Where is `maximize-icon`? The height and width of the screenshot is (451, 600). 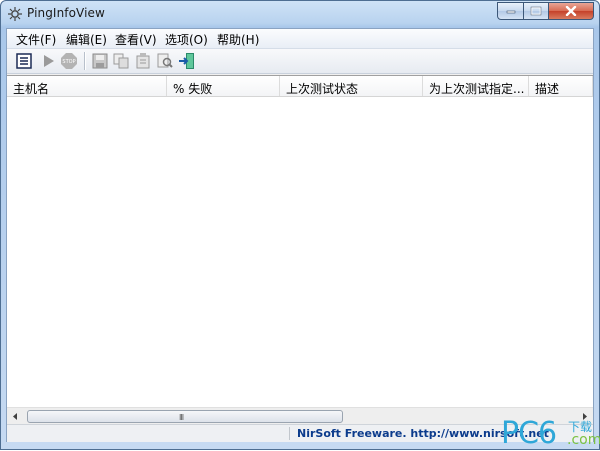 maximize-icon is located at coordinates (536, 11).